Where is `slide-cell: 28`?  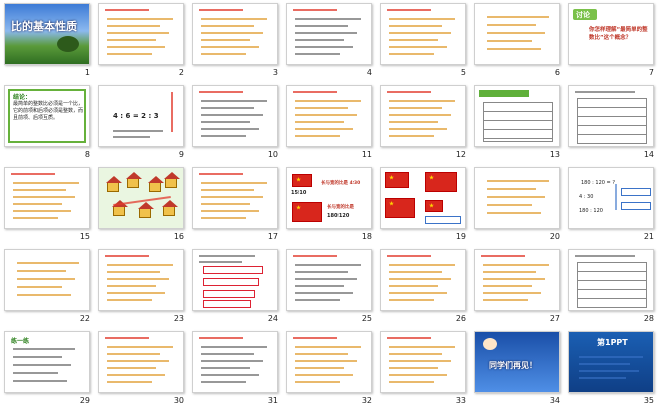
slide-cell: 28 is located at coordinates (613, 288).